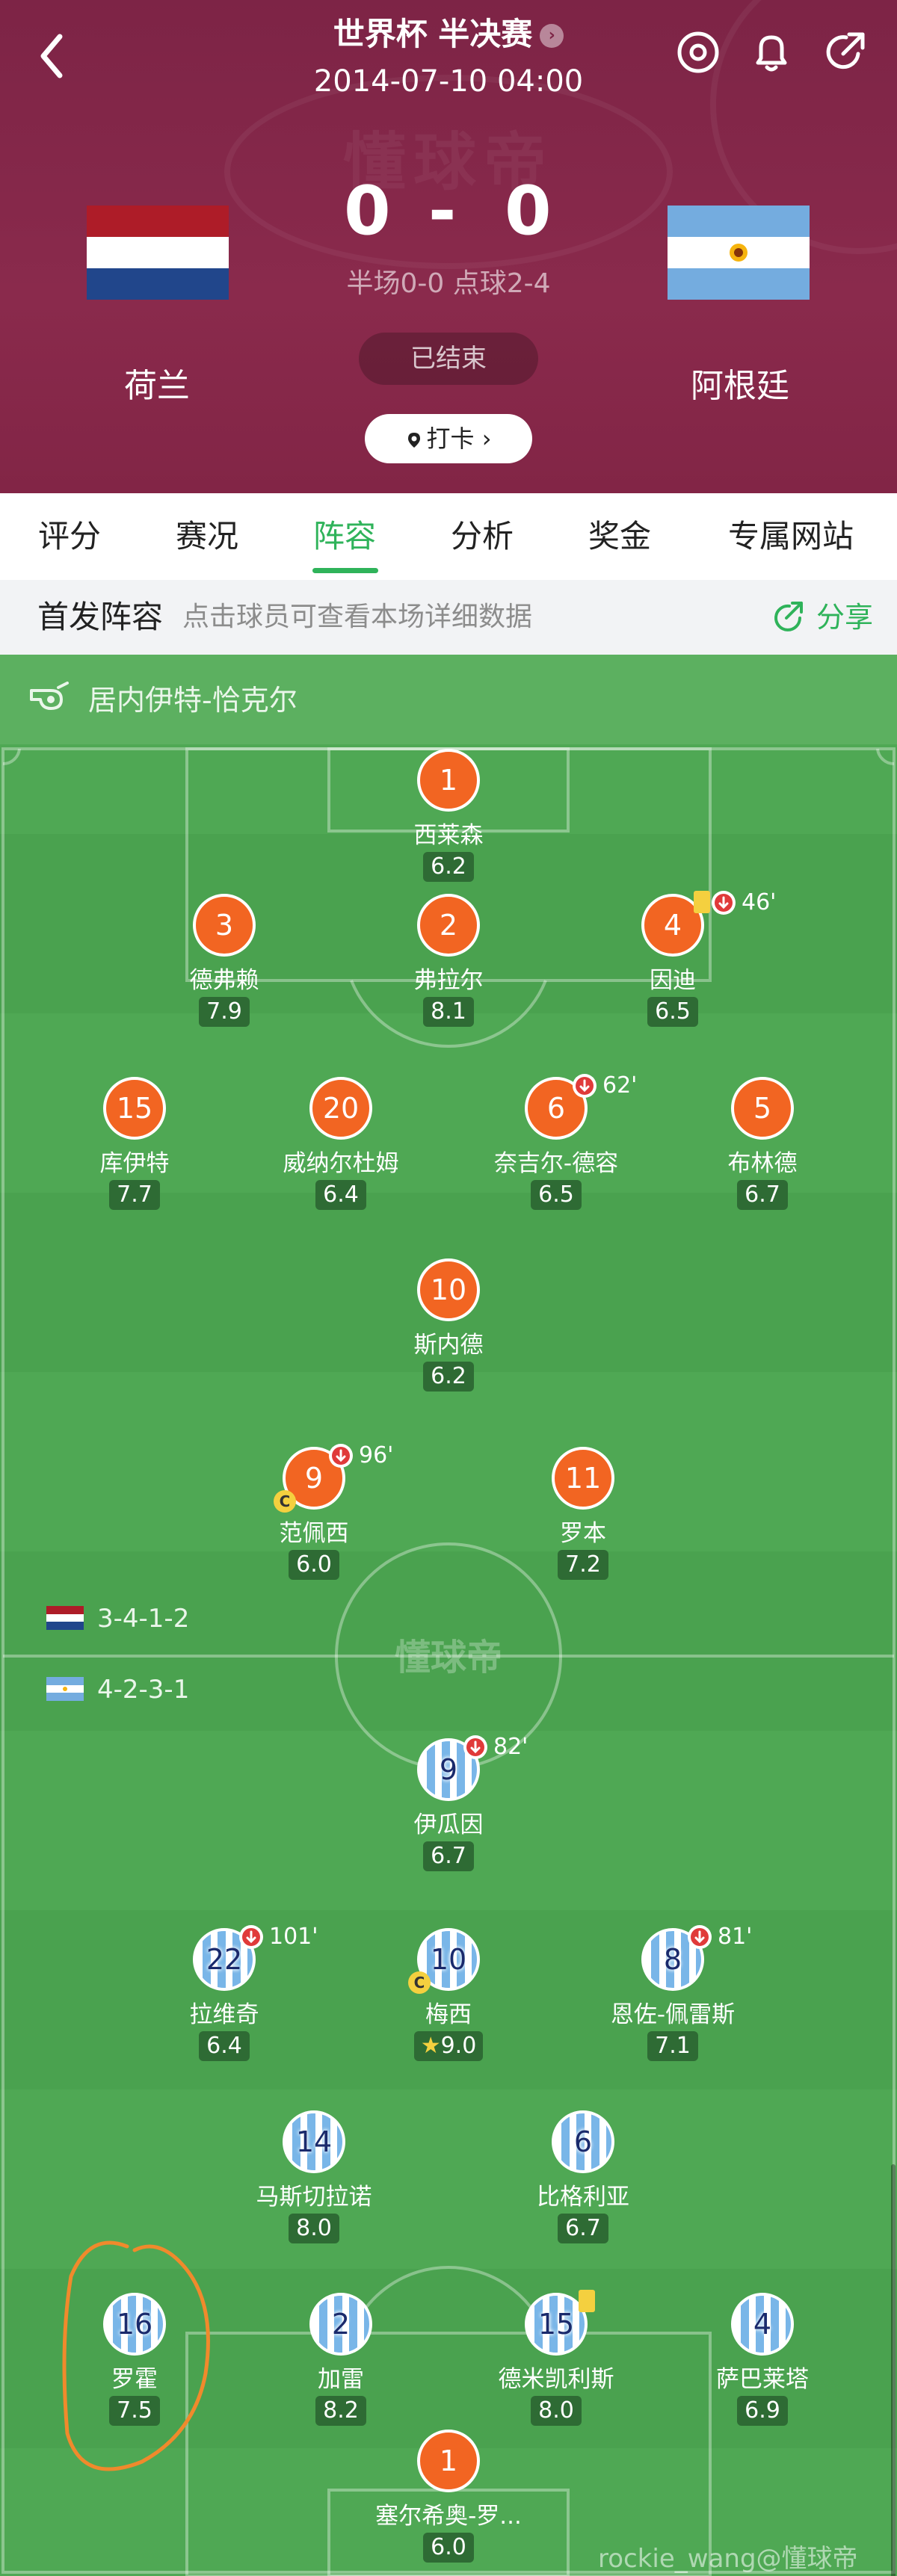 This screenshot has height=2576, width=897. What do you see at coordinates (414, 441) in the screenshot?
I see `location-pin-icon` at bounding box center [414, 441].